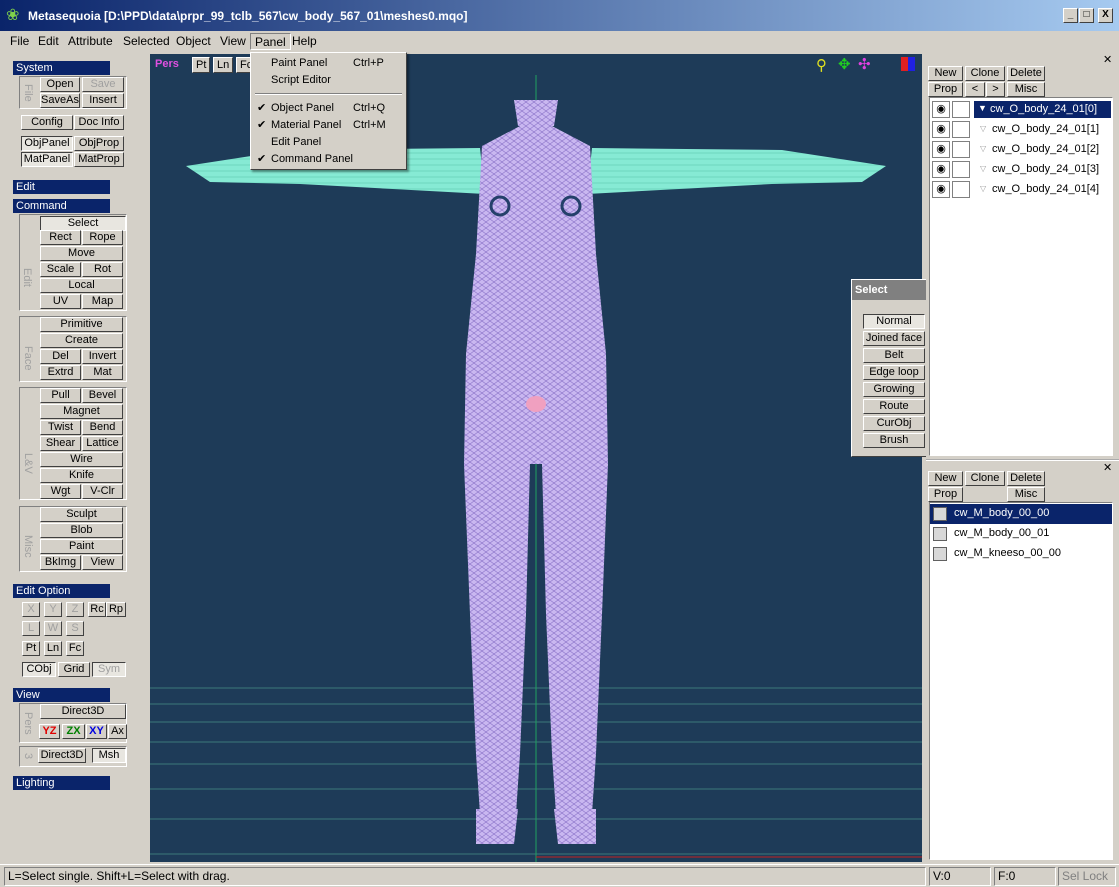 Image resolution: width=1119 pixels, height=887 pixels. What do you see at coordinates (102, 356) in the screenshot?
I see `invert-button: Invert` at bounding box center [102, 356].